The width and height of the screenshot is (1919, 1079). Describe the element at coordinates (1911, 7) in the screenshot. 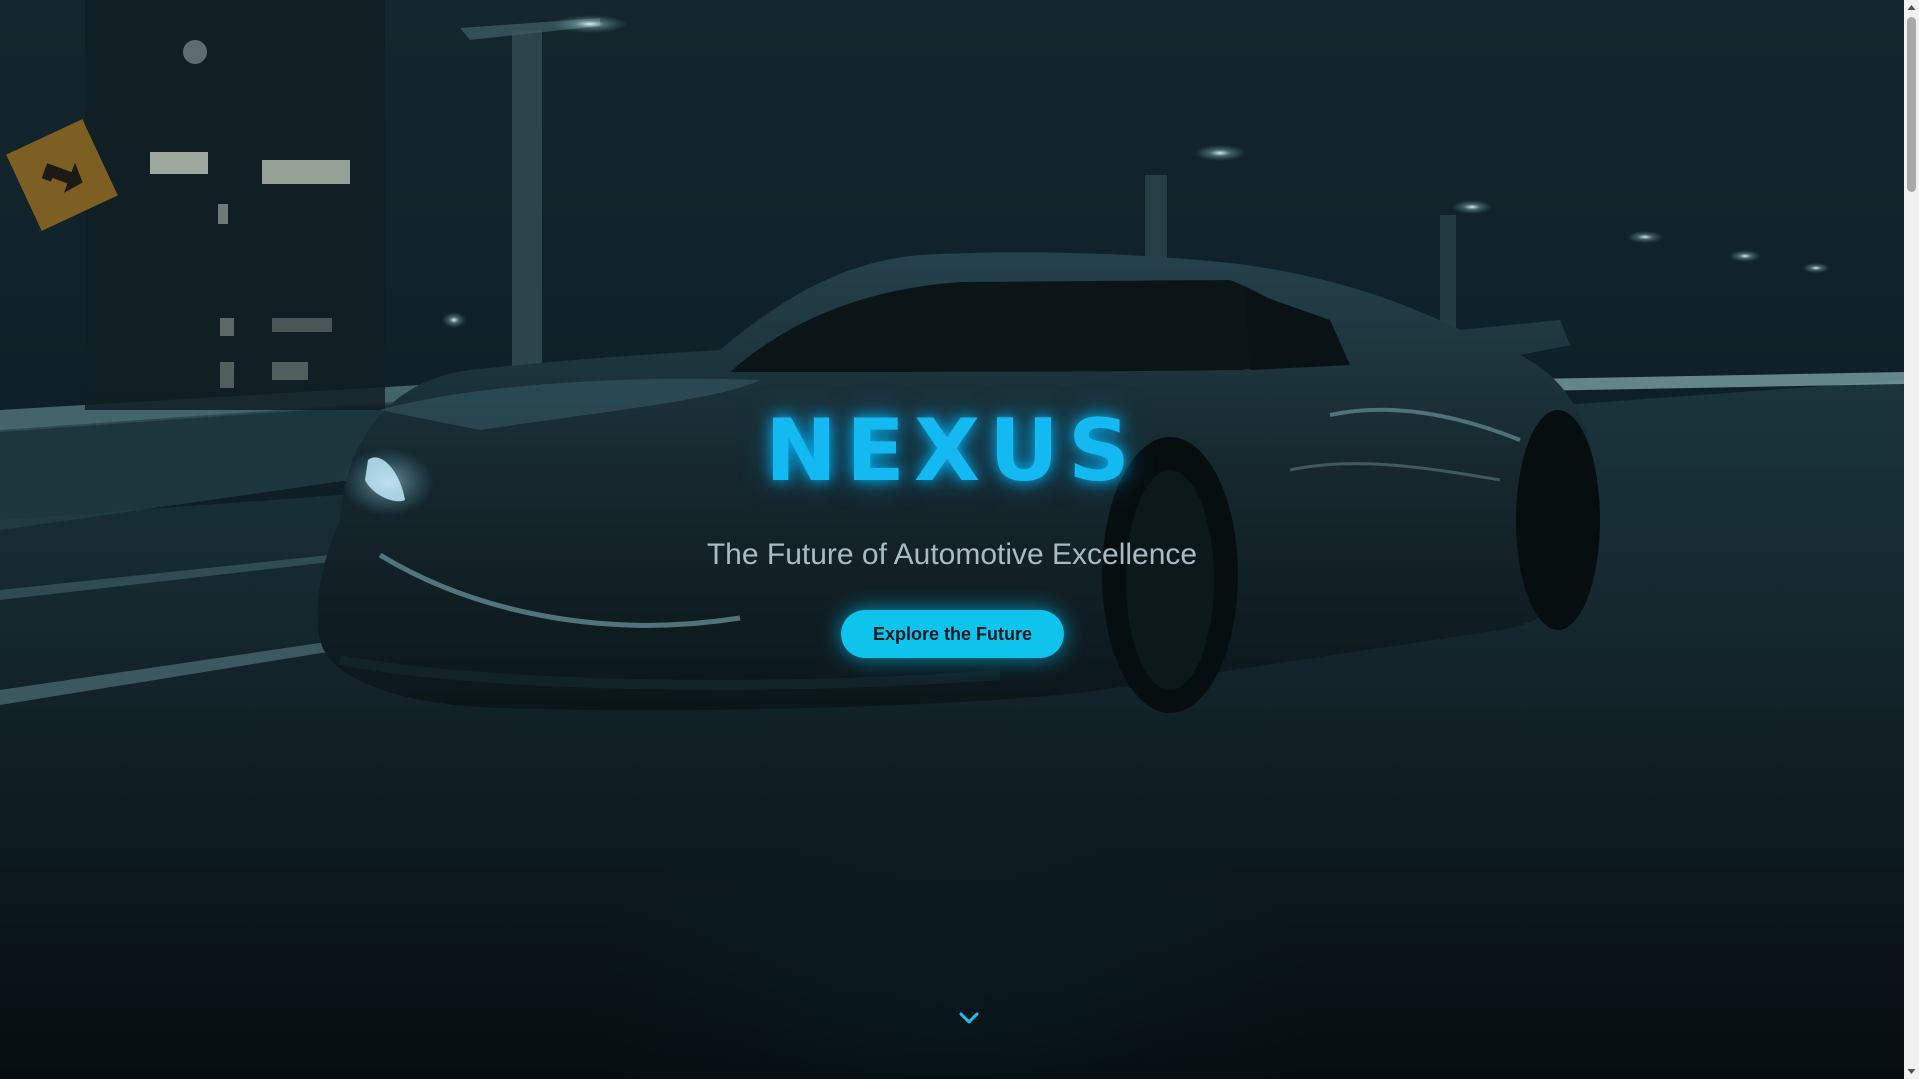

I see `arrow-up-icon` at that location.